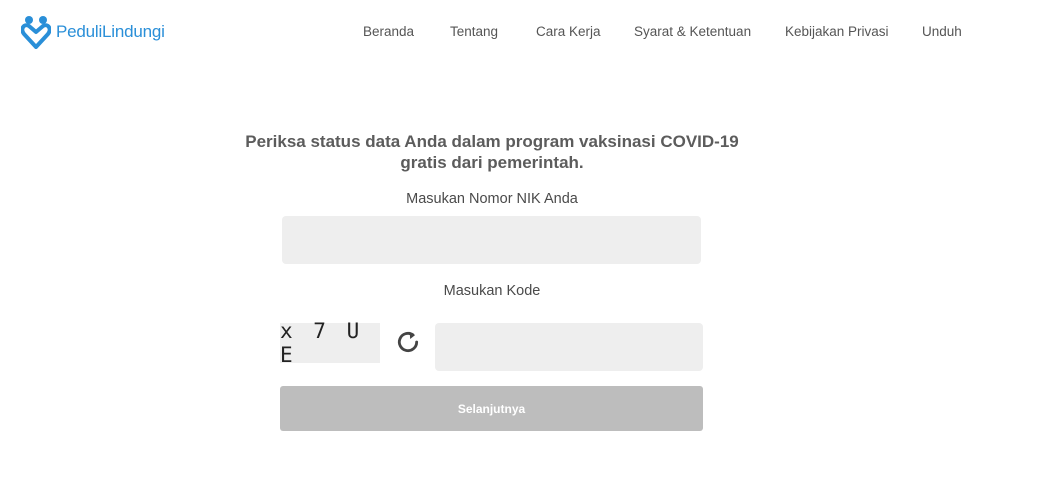 Image resolution: width=1037 pixels, height=485 pixels. I want to click on nav-beranda: Beranda, so click(388, 31).